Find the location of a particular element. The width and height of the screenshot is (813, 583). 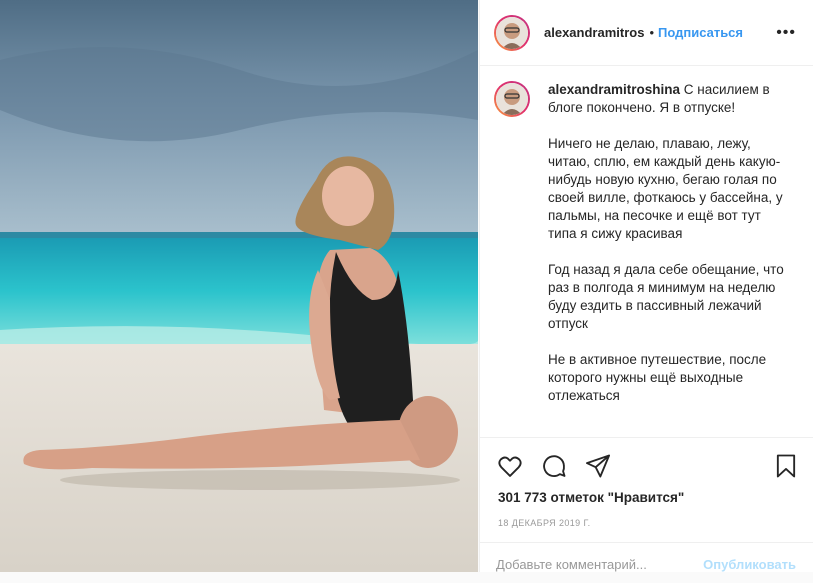

follow-button: Подписаться is located at coordinates (700, 32).